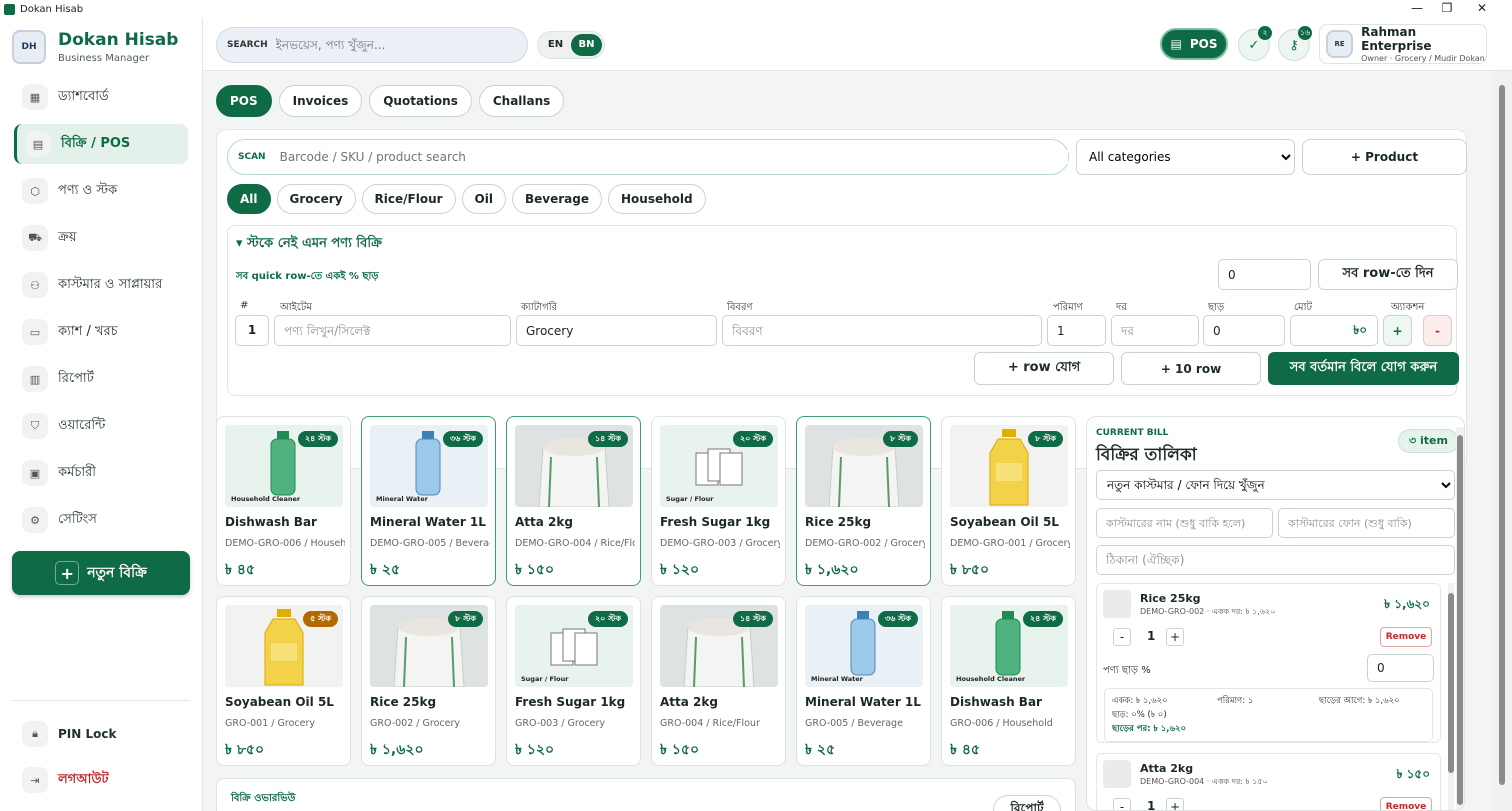  I want to click on sidebar-item-customers: ⚇ কাস্টমার ও সাপ্লায়ার, so click(101, 285).